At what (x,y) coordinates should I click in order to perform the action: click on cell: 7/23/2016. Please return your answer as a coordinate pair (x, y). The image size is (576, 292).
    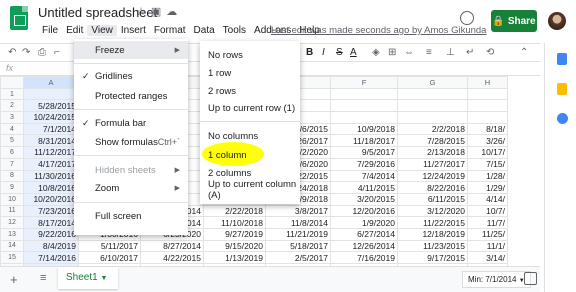
    Looking at the image, I should click on (51, 211).